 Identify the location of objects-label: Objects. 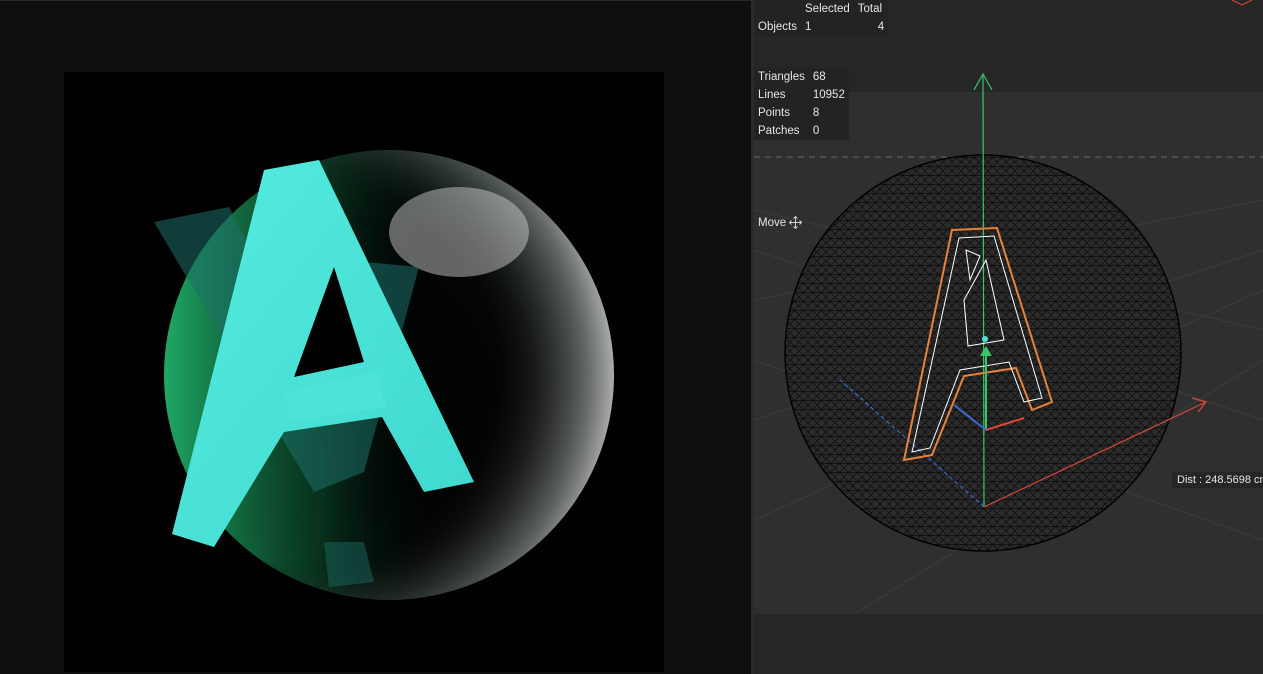
(777, 27).